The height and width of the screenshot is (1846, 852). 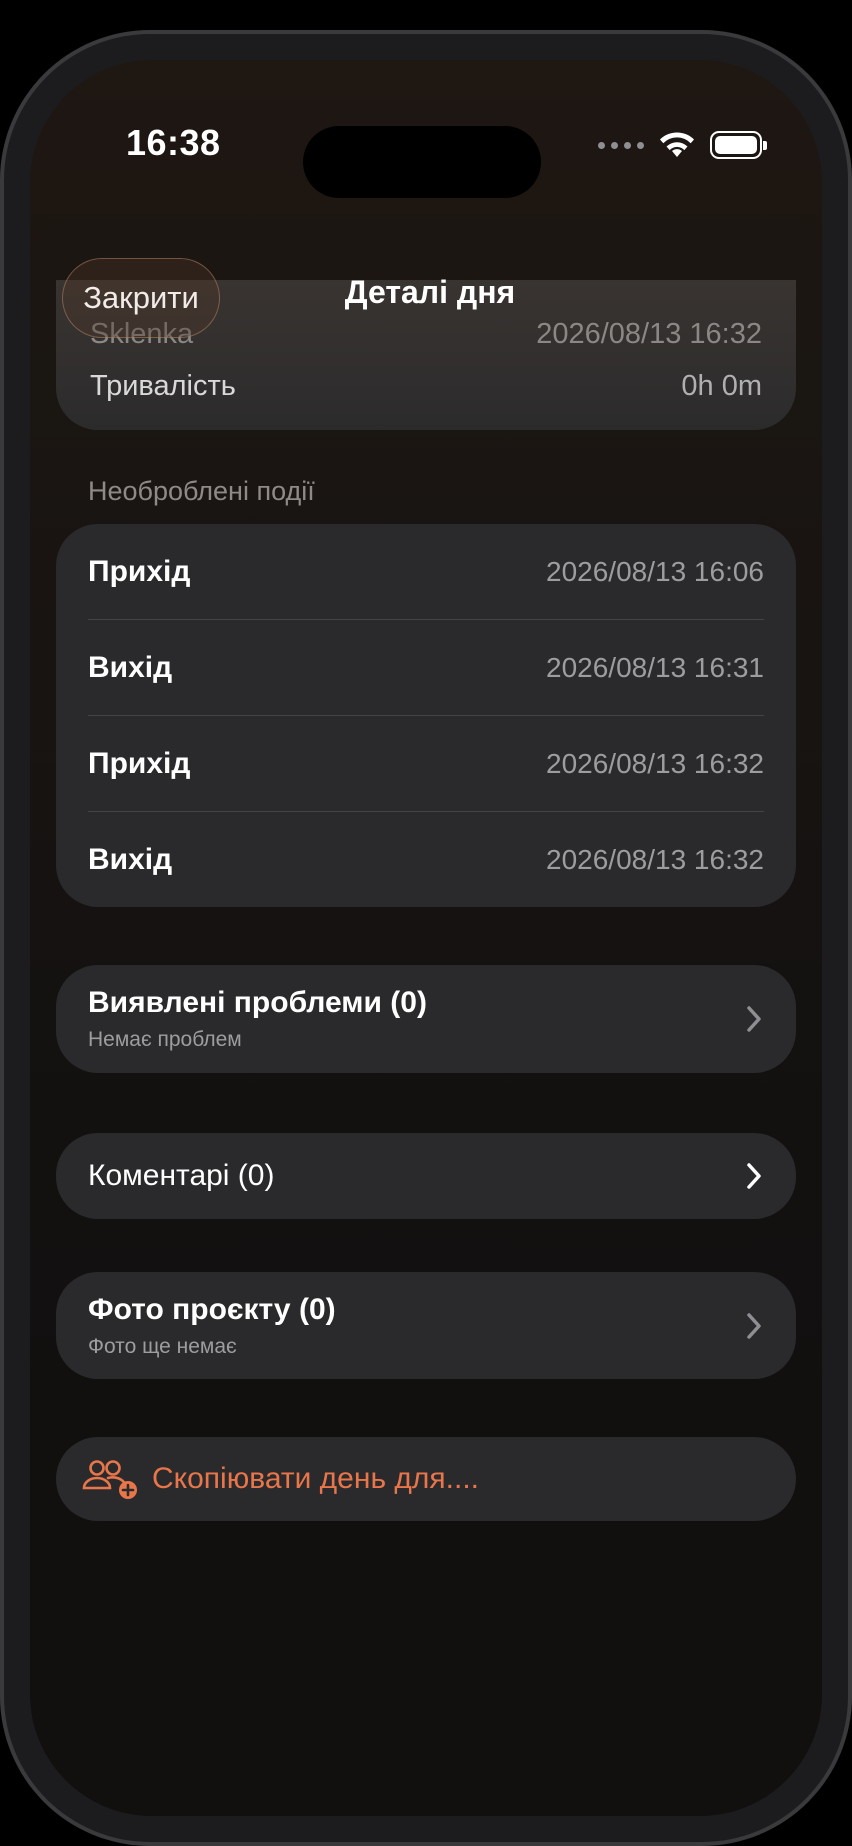 I want to click on summary-row: Тривалість 0h 0m, so click(x=426, y=386).